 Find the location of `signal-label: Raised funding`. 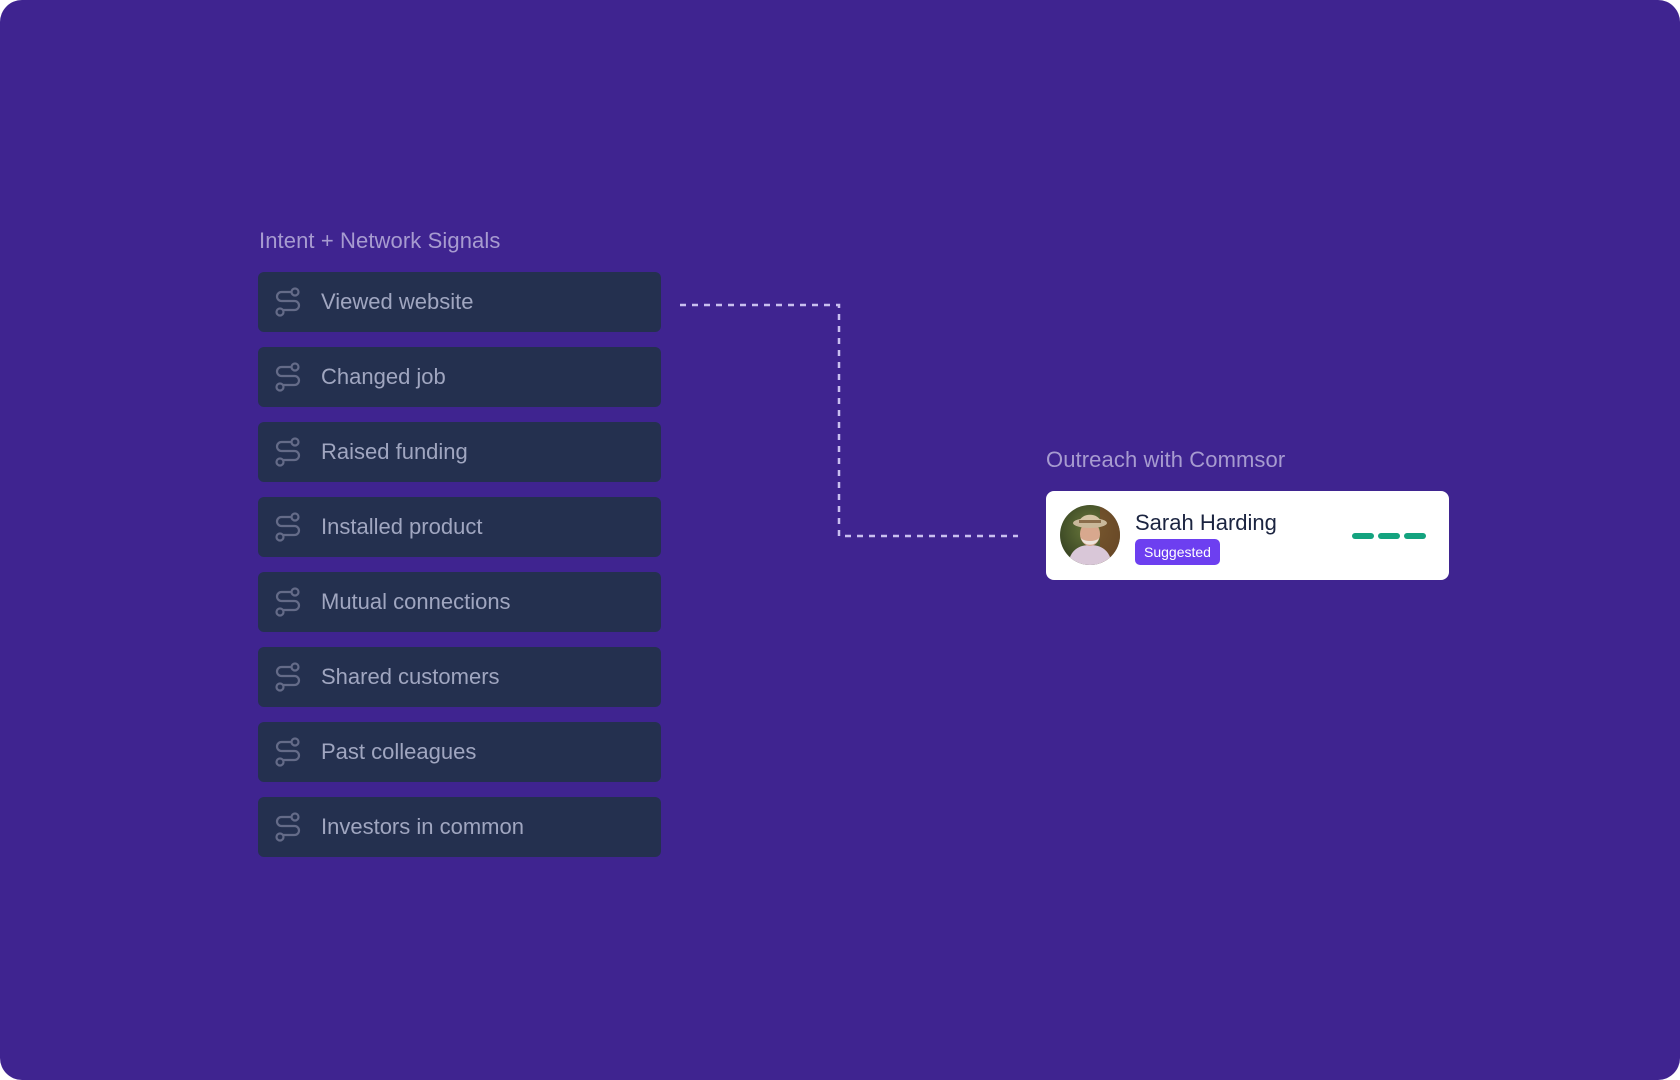

signal-label: Raised funding is located at coordinates (394, 451).